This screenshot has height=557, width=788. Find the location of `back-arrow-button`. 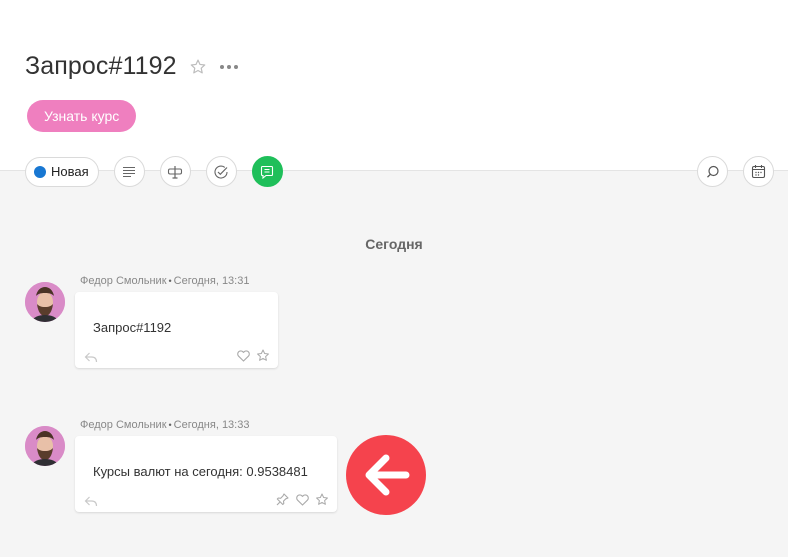

back-arrow-button is located at coordinates (386, 475).